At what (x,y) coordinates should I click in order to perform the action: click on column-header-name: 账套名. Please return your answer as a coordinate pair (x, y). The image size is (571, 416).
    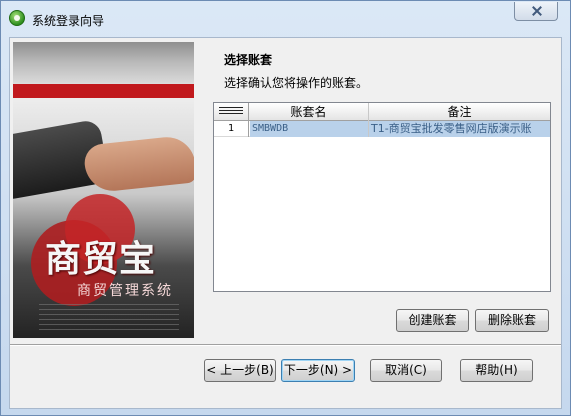
    Looking at the image, I should click on (309, 112).